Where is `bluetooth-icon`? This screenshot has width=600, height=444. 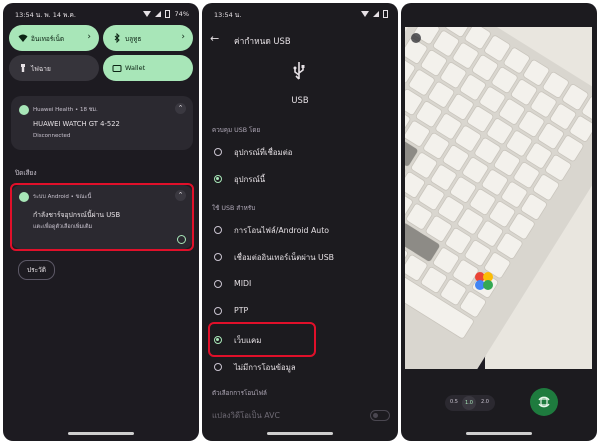 bluetooth-icon is located at coordinates (117, 38).